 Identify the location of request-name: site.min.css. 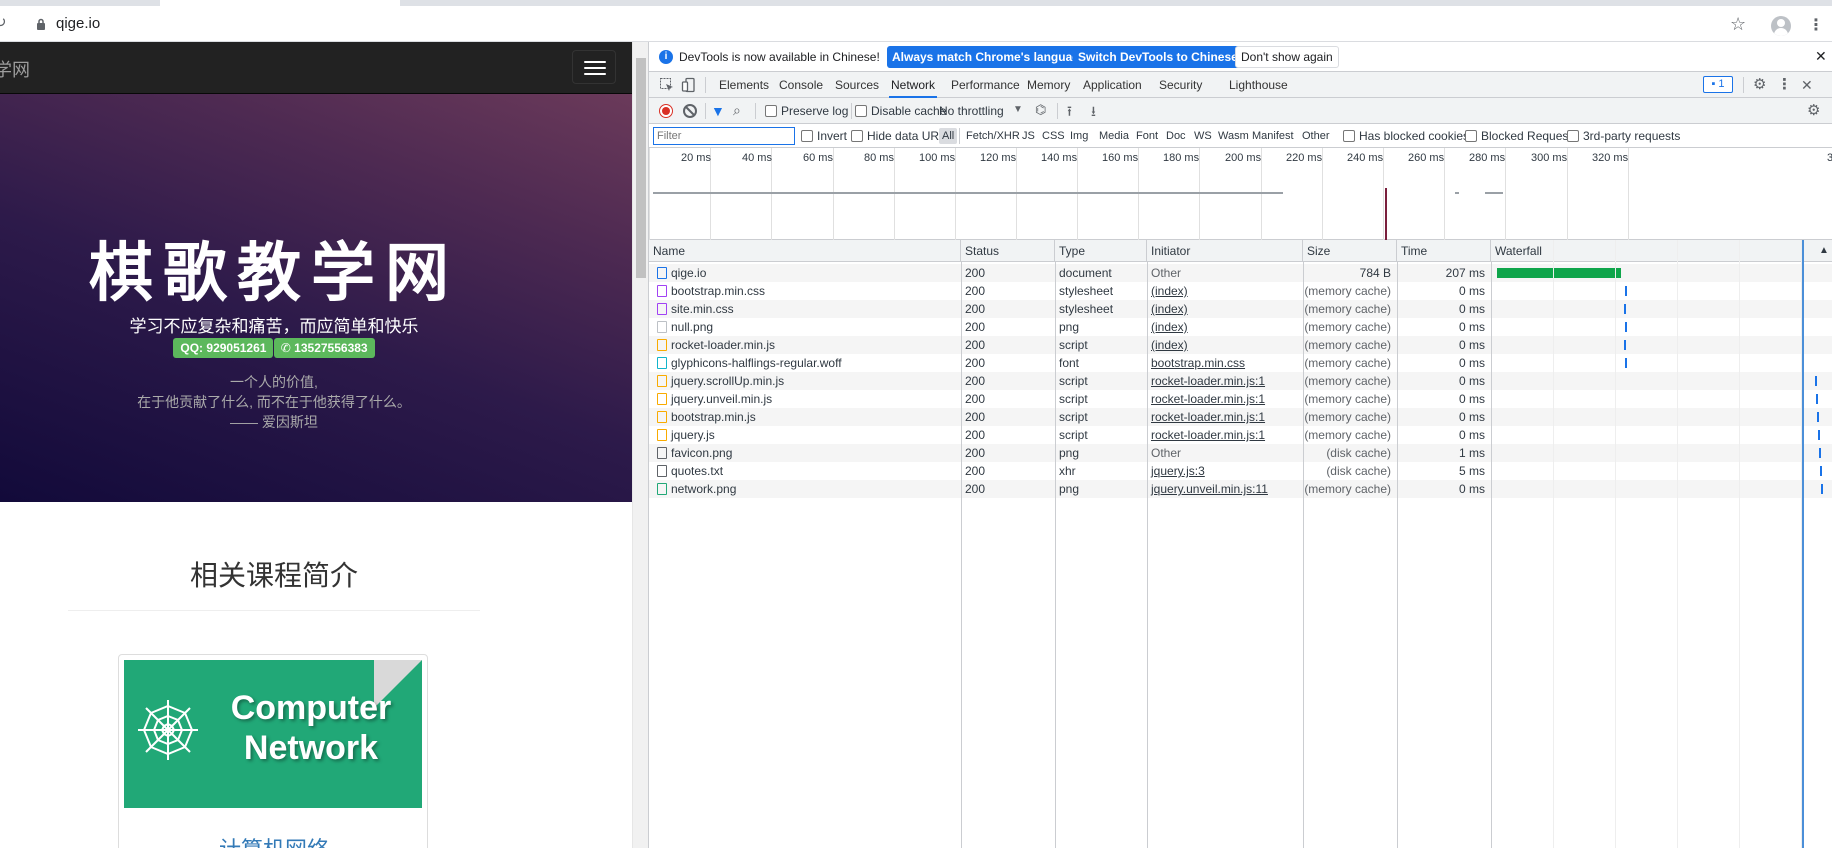
(814, 309).